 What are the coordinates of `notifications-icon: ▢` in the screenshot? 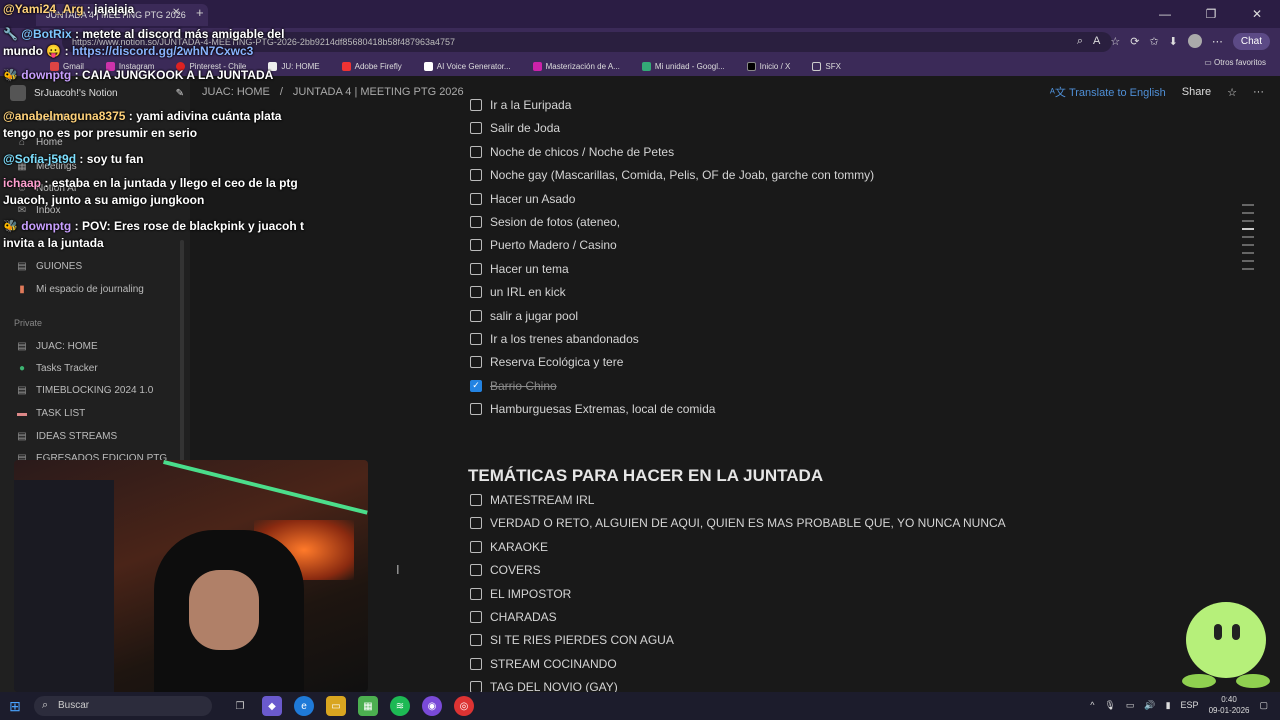 It's located at (1263, 705).